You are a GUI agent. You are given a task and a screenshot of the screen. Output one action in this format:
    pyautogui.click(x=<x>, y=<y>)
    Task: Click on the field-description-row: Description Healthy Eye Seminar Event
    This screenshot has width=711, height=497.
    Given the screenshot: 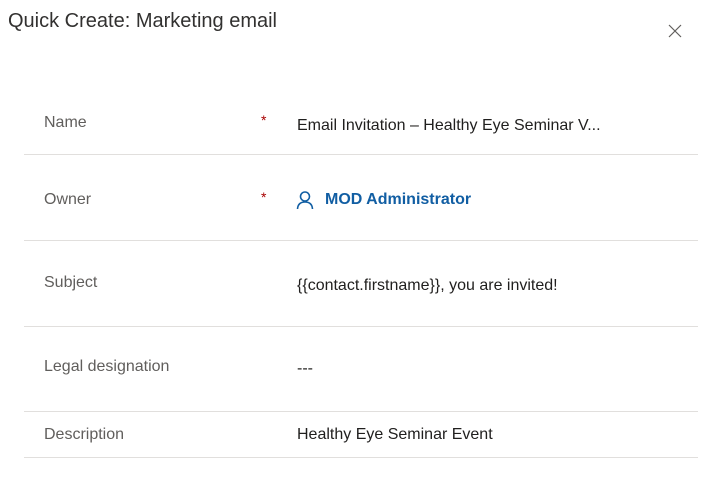 What is the action you would take?
    pyautogui.click(x=361, y=435)
    